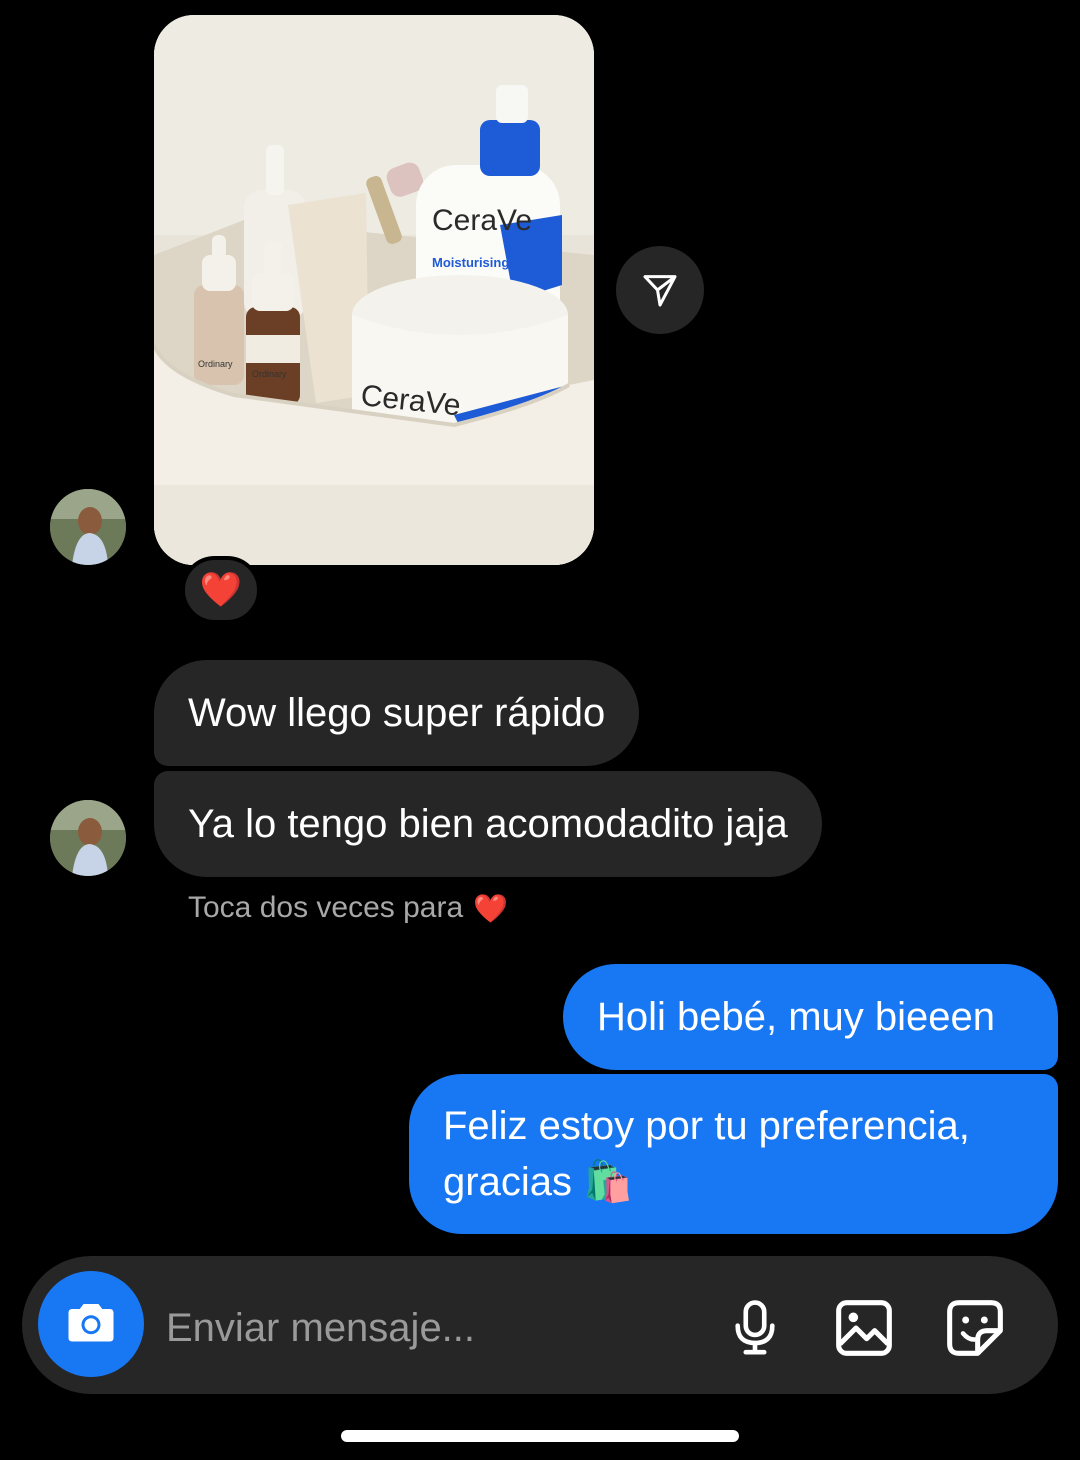 The image size is (1080, 1460). I want to click on message-bubble-incoming: Ya lo tengo bien acomodadito jaja, so click(488, 824).